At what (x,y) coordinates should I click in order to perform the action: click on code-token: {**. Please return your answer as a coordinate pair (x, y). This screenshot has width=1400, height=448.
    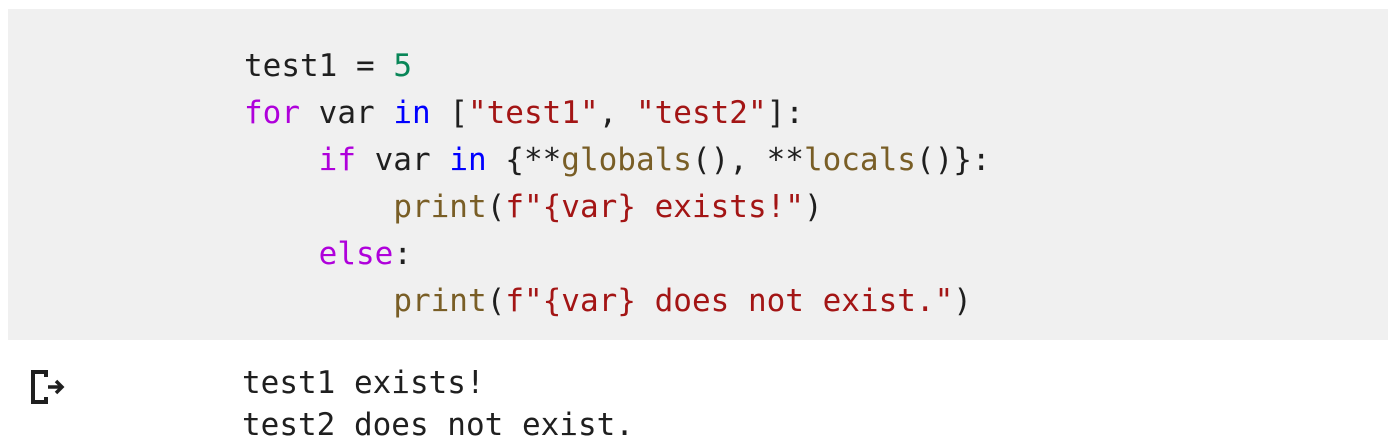
    Looking at the image, I should click on (524, 160).